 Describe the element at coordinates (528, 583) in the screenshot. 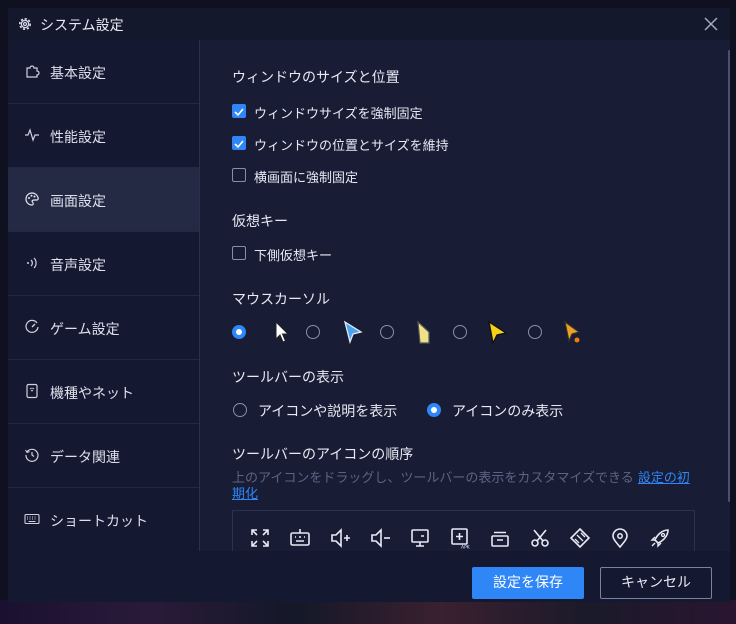

I see `save-settings-button: 設定を保存` at that location.